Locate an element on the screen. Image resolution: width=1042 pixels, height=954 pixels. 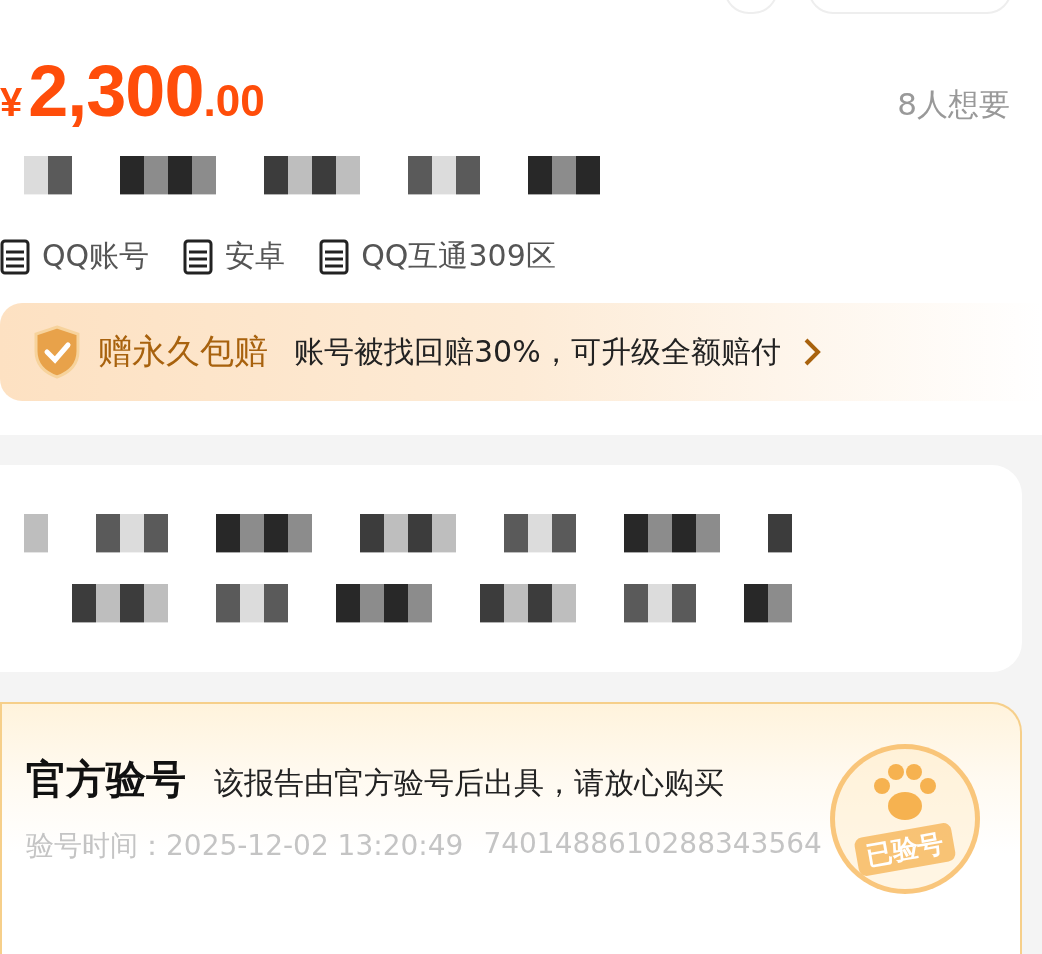
verification-title: 官方验号 is located at coordinates (106, 779).